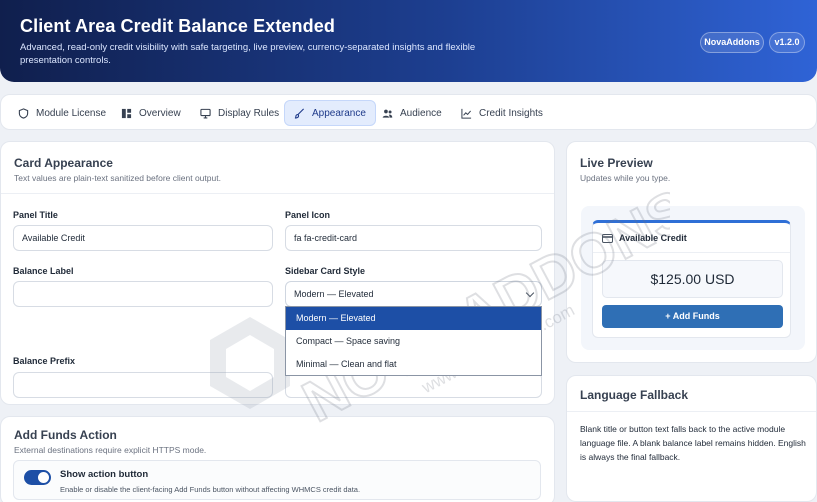  I want to click on credit-card-icon, so click(607, 238).